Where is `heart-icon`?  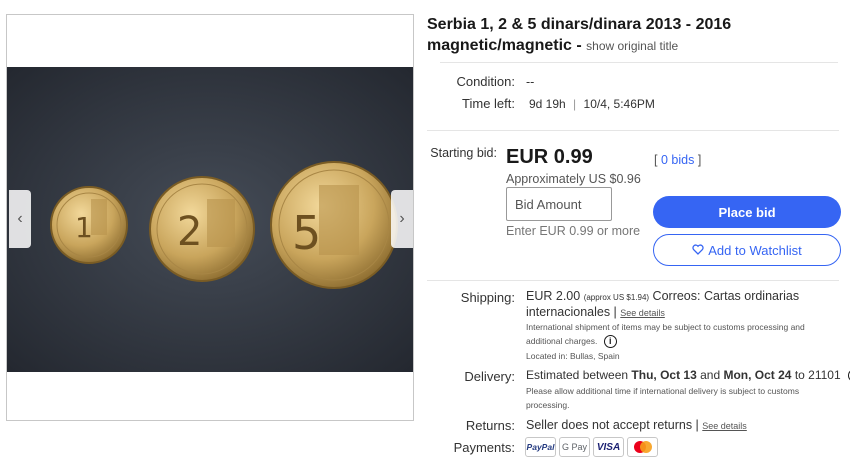
heart-icon is located at coordinates (698, 250).